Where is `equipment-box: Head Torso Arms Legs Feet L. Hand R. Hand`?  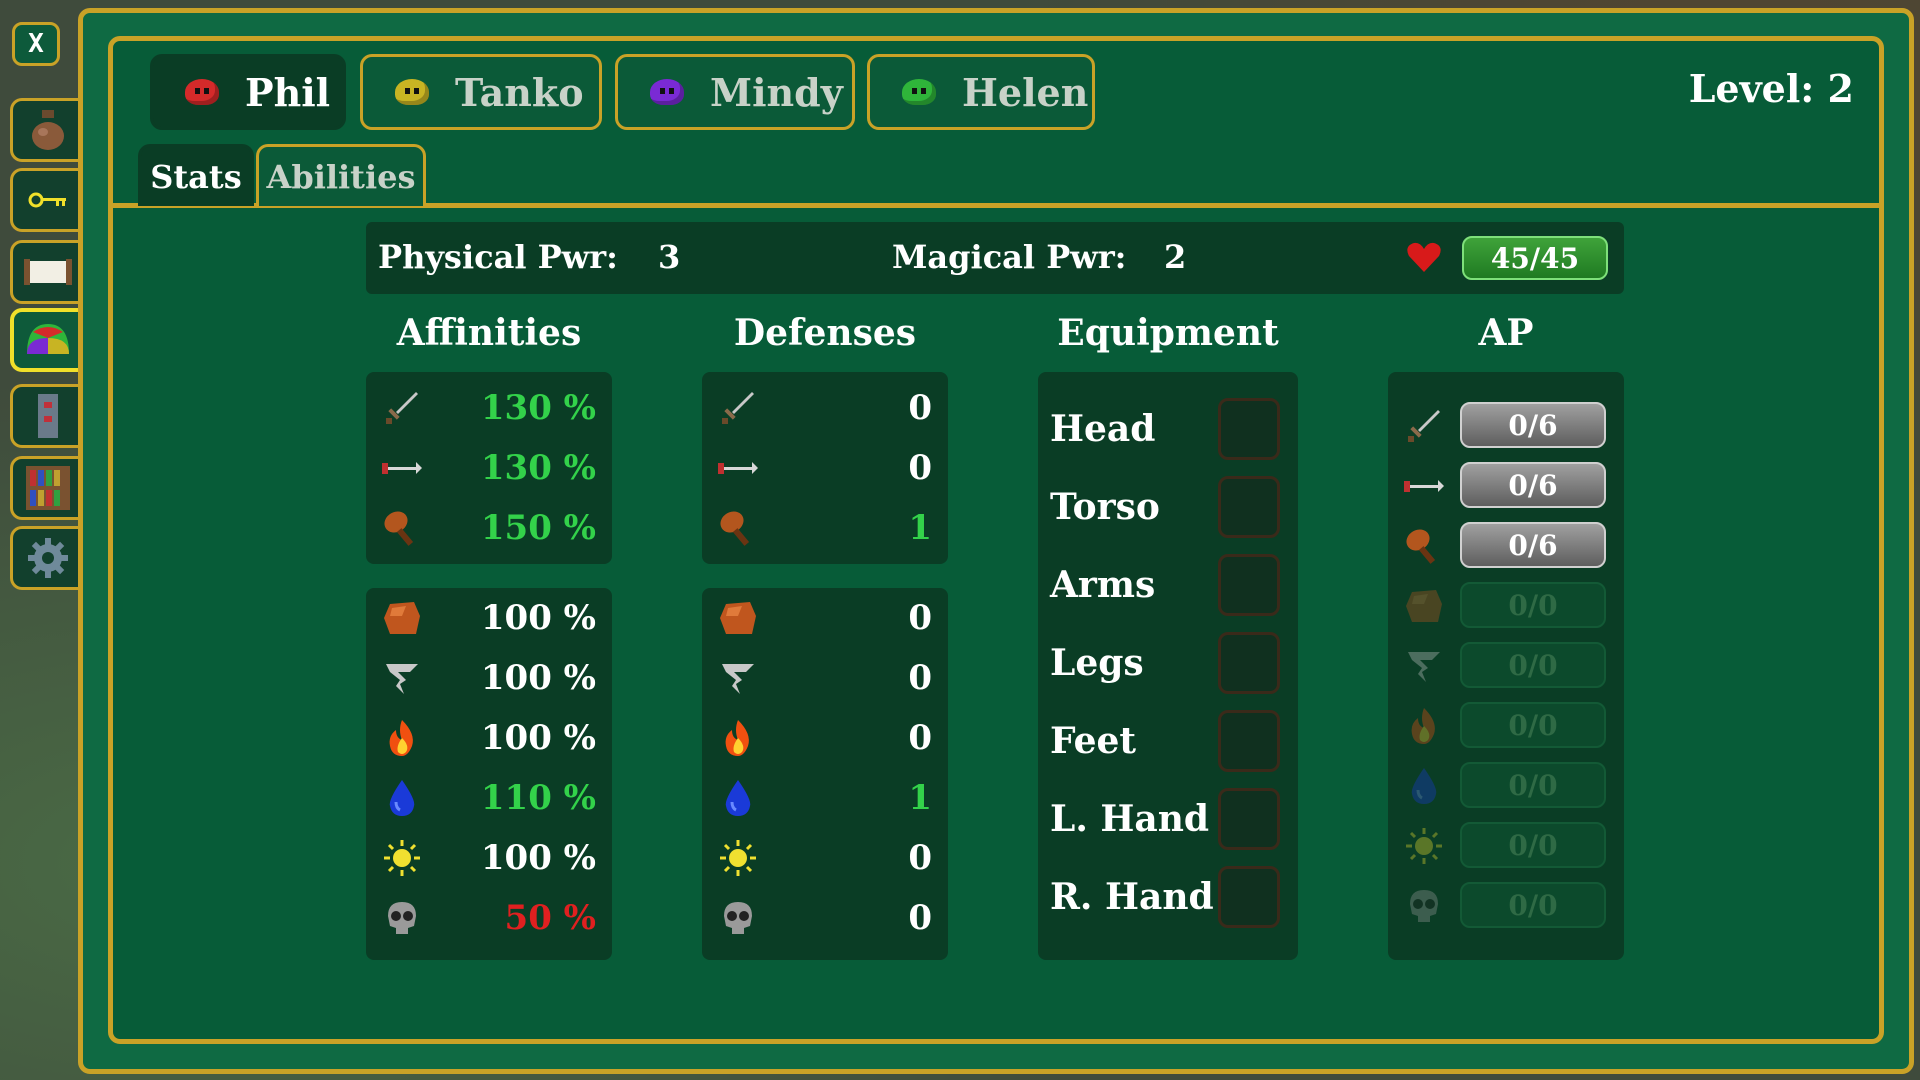 equipment-box: Head Torso Arms Legs Feet L. Hand R. Hand is located at coordinates (1168, 666).